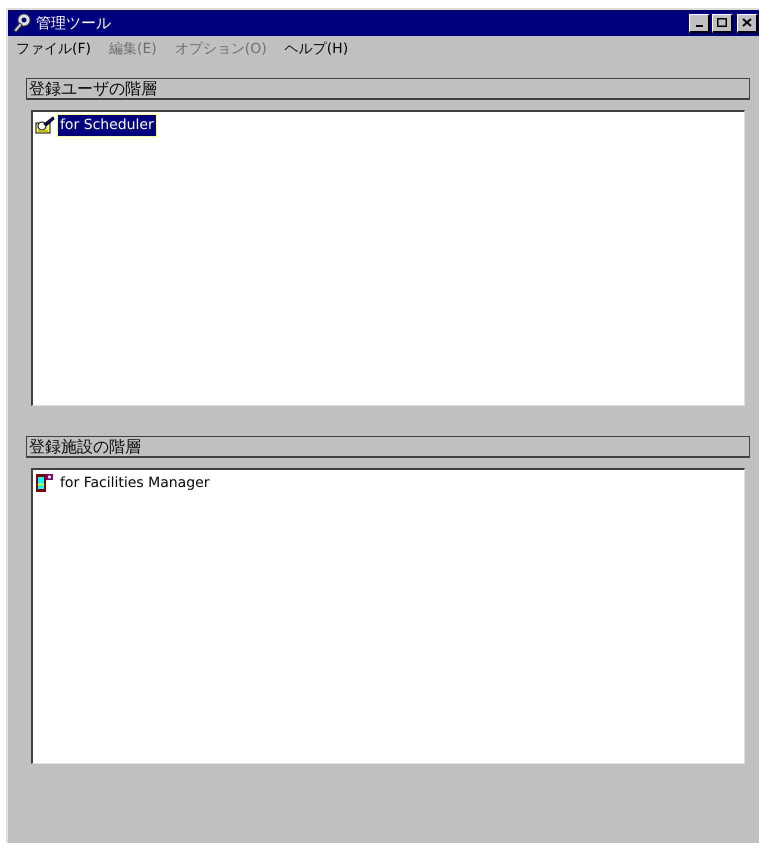 Image resolution: width=759 pixels, height=843 pixels. I want to click on window-title: 管理ツール, so click(74, 23).